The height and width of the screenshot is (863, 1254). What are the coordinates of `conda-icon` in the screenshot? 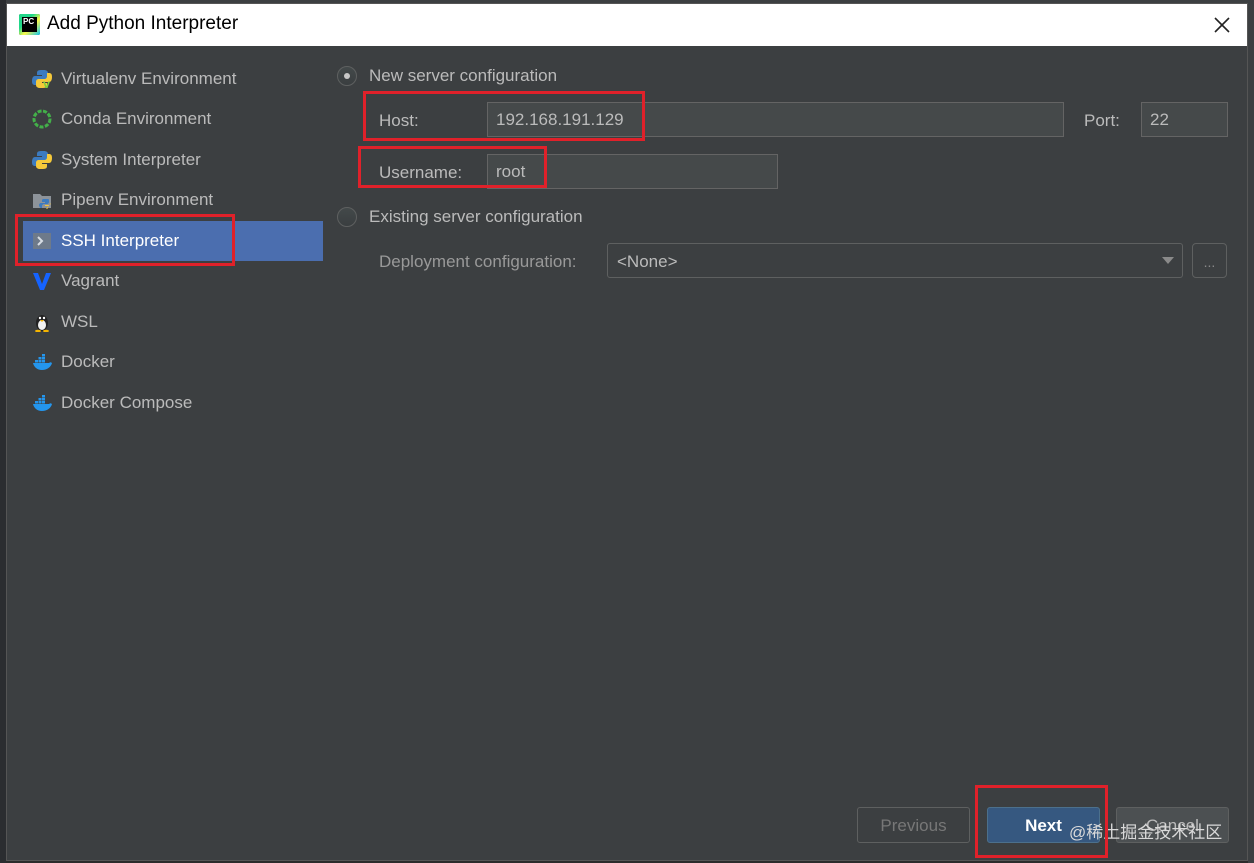 It's located at (42, 119).